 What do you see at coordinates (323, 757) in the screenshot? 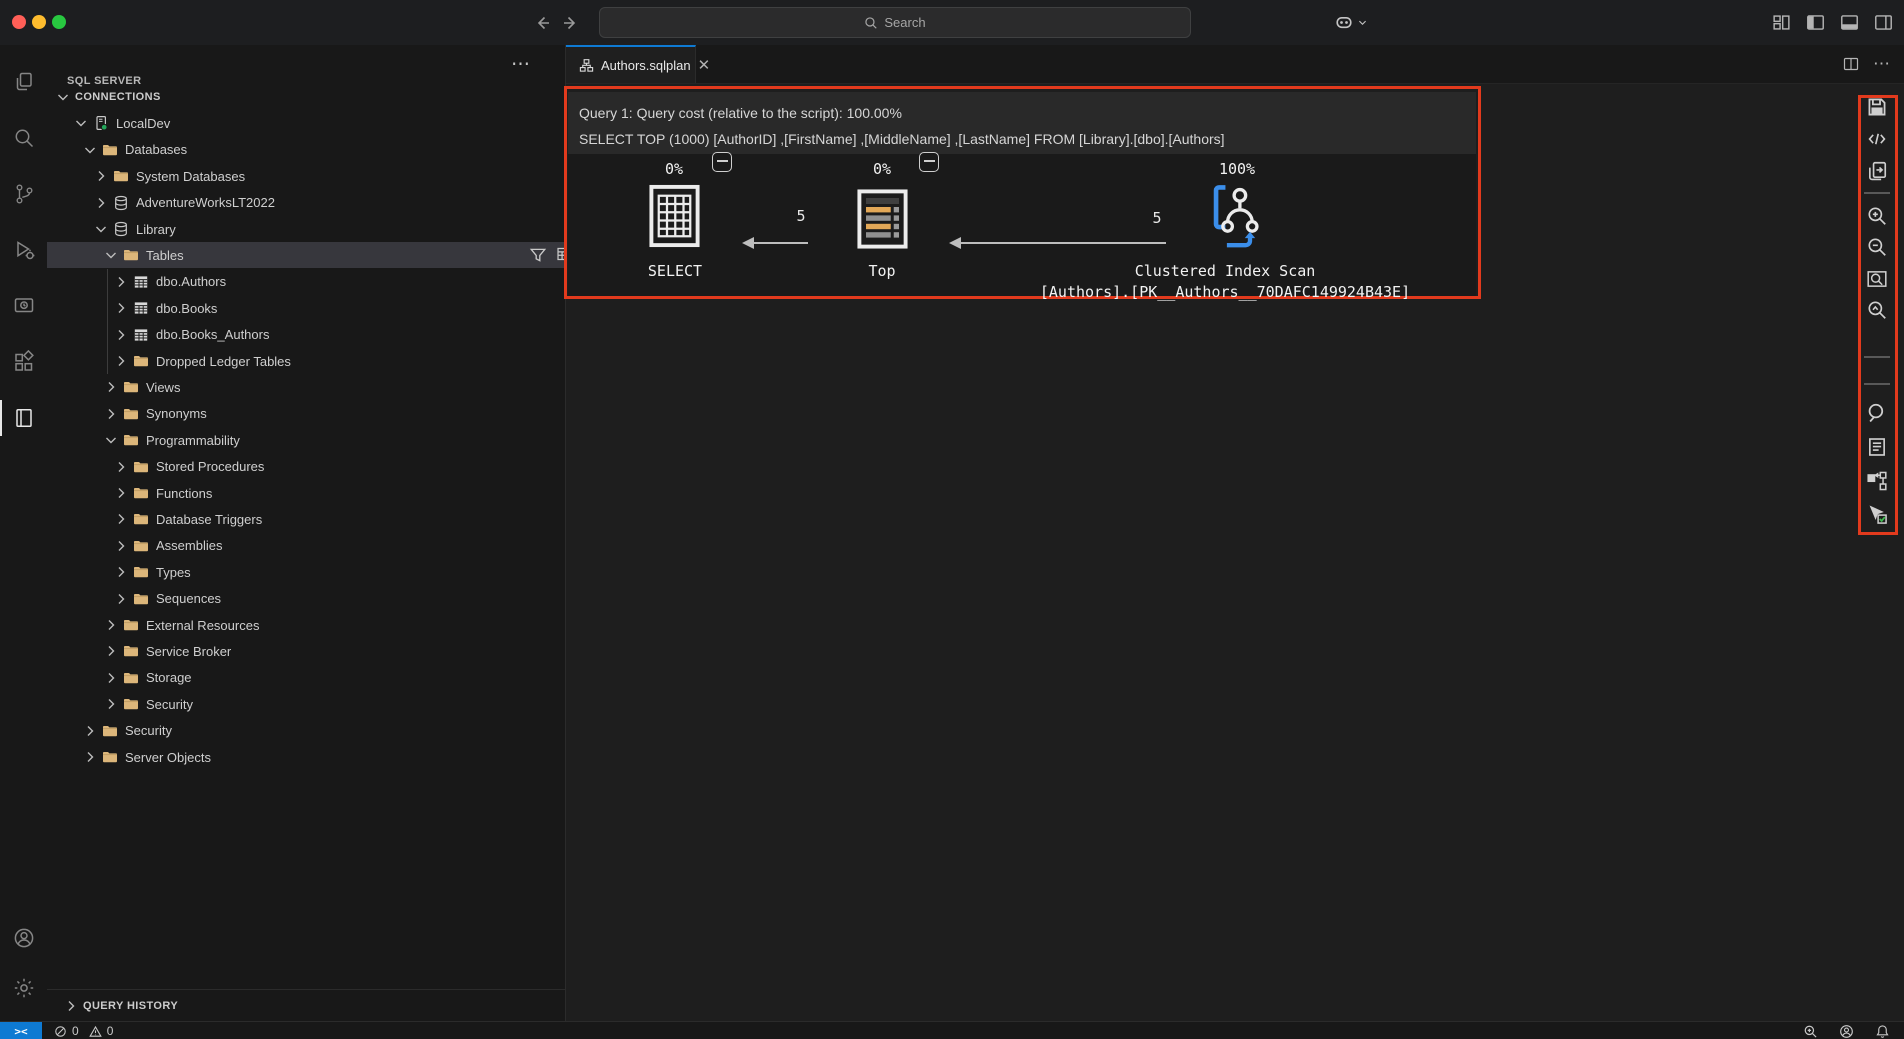
I see `tree-item-server-objects: Server Objects` at bounding box center [323, 757].